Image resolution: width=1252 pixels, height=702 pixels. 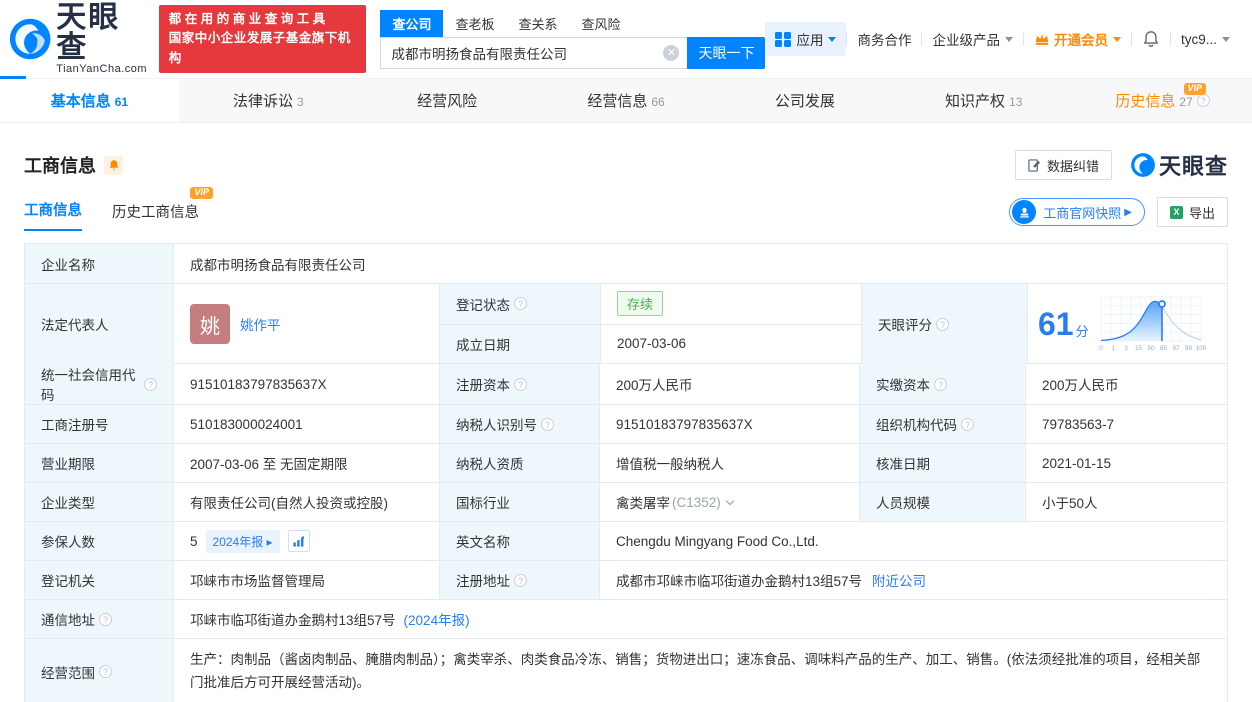 I want to click on tab-basic-info-label: 基本信息, so click(x=80, y=101).